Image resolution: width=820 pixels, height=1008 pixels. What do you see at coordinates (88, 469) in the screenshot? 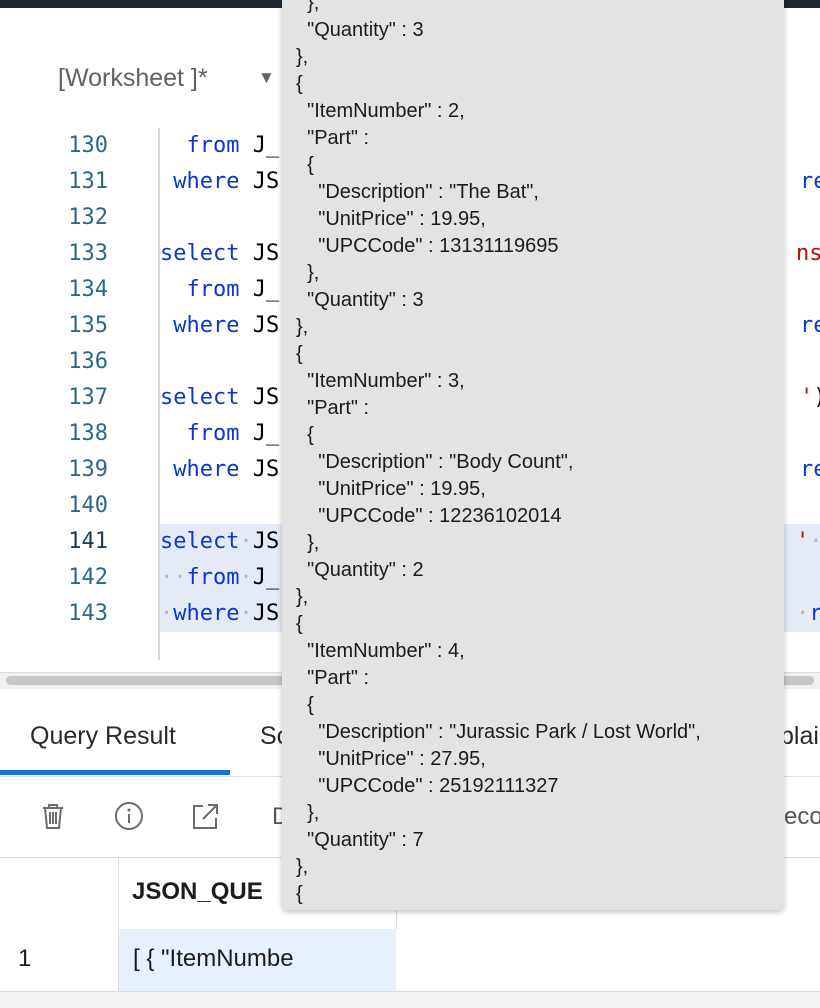
I see `line-number: 139` at bounding box center [88, 469].